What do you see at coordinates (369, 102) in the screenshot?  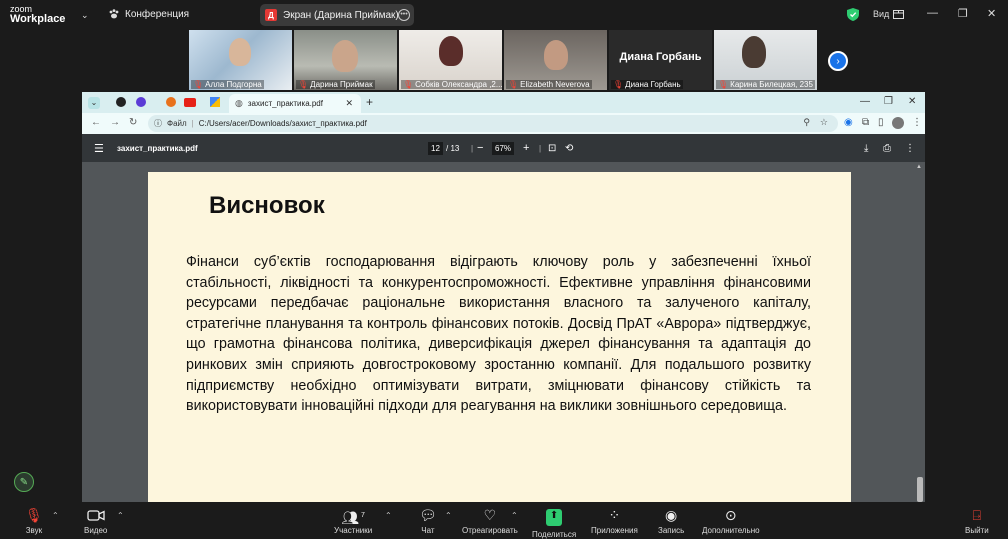 I see `new-tab-button: +` at bounding box center [369, 102].